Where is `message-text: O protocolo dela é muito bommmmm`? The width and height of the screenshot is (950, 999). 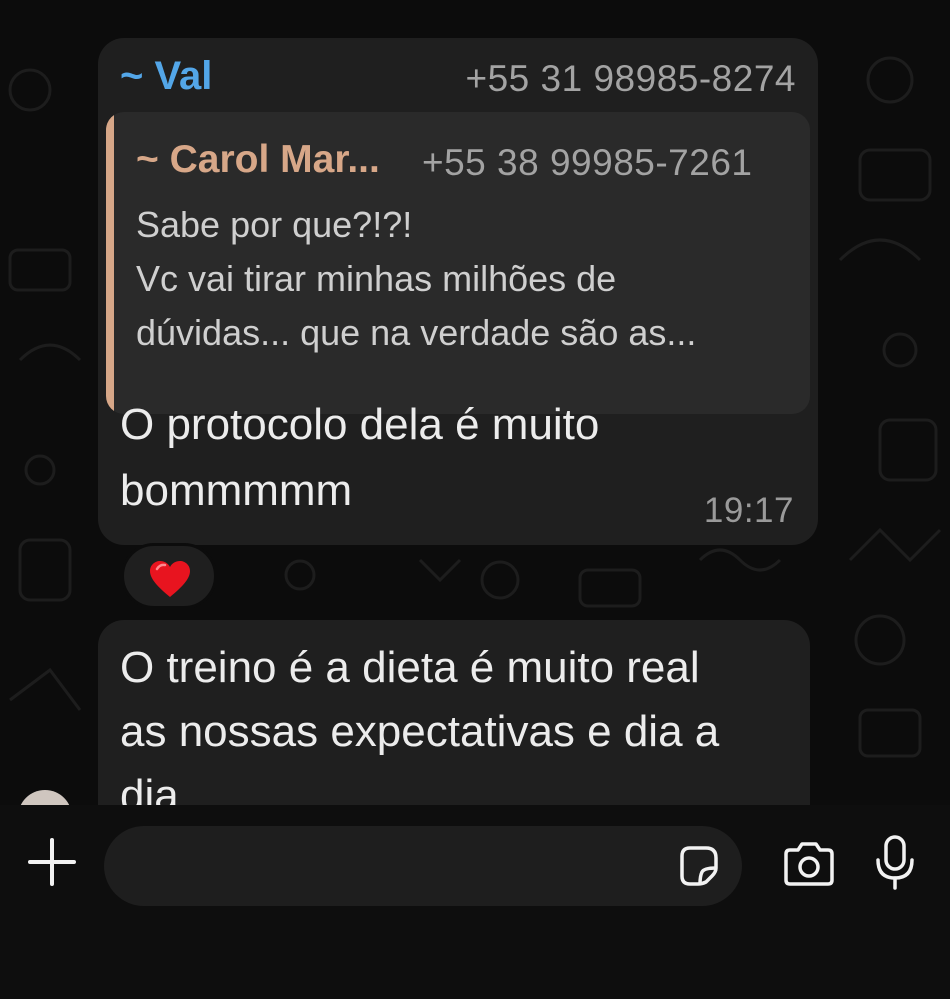
message-text: O protocolo dela é muito bommmmm is located at coordinates (445, 458).